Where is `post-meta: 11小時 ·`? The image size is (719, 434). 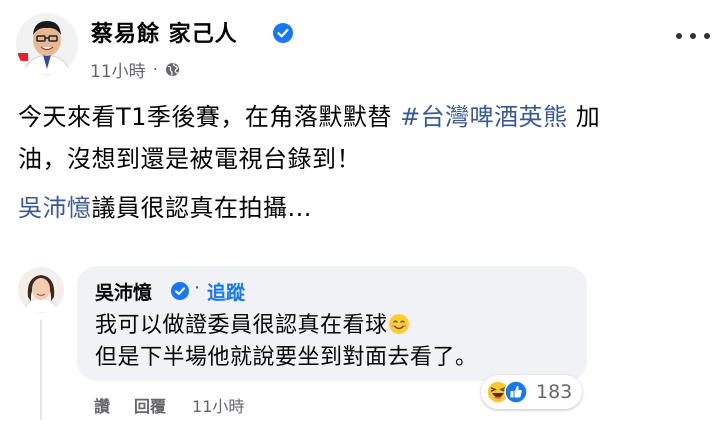
post-meta: 11小時 · is located at coordinates (135, 69).